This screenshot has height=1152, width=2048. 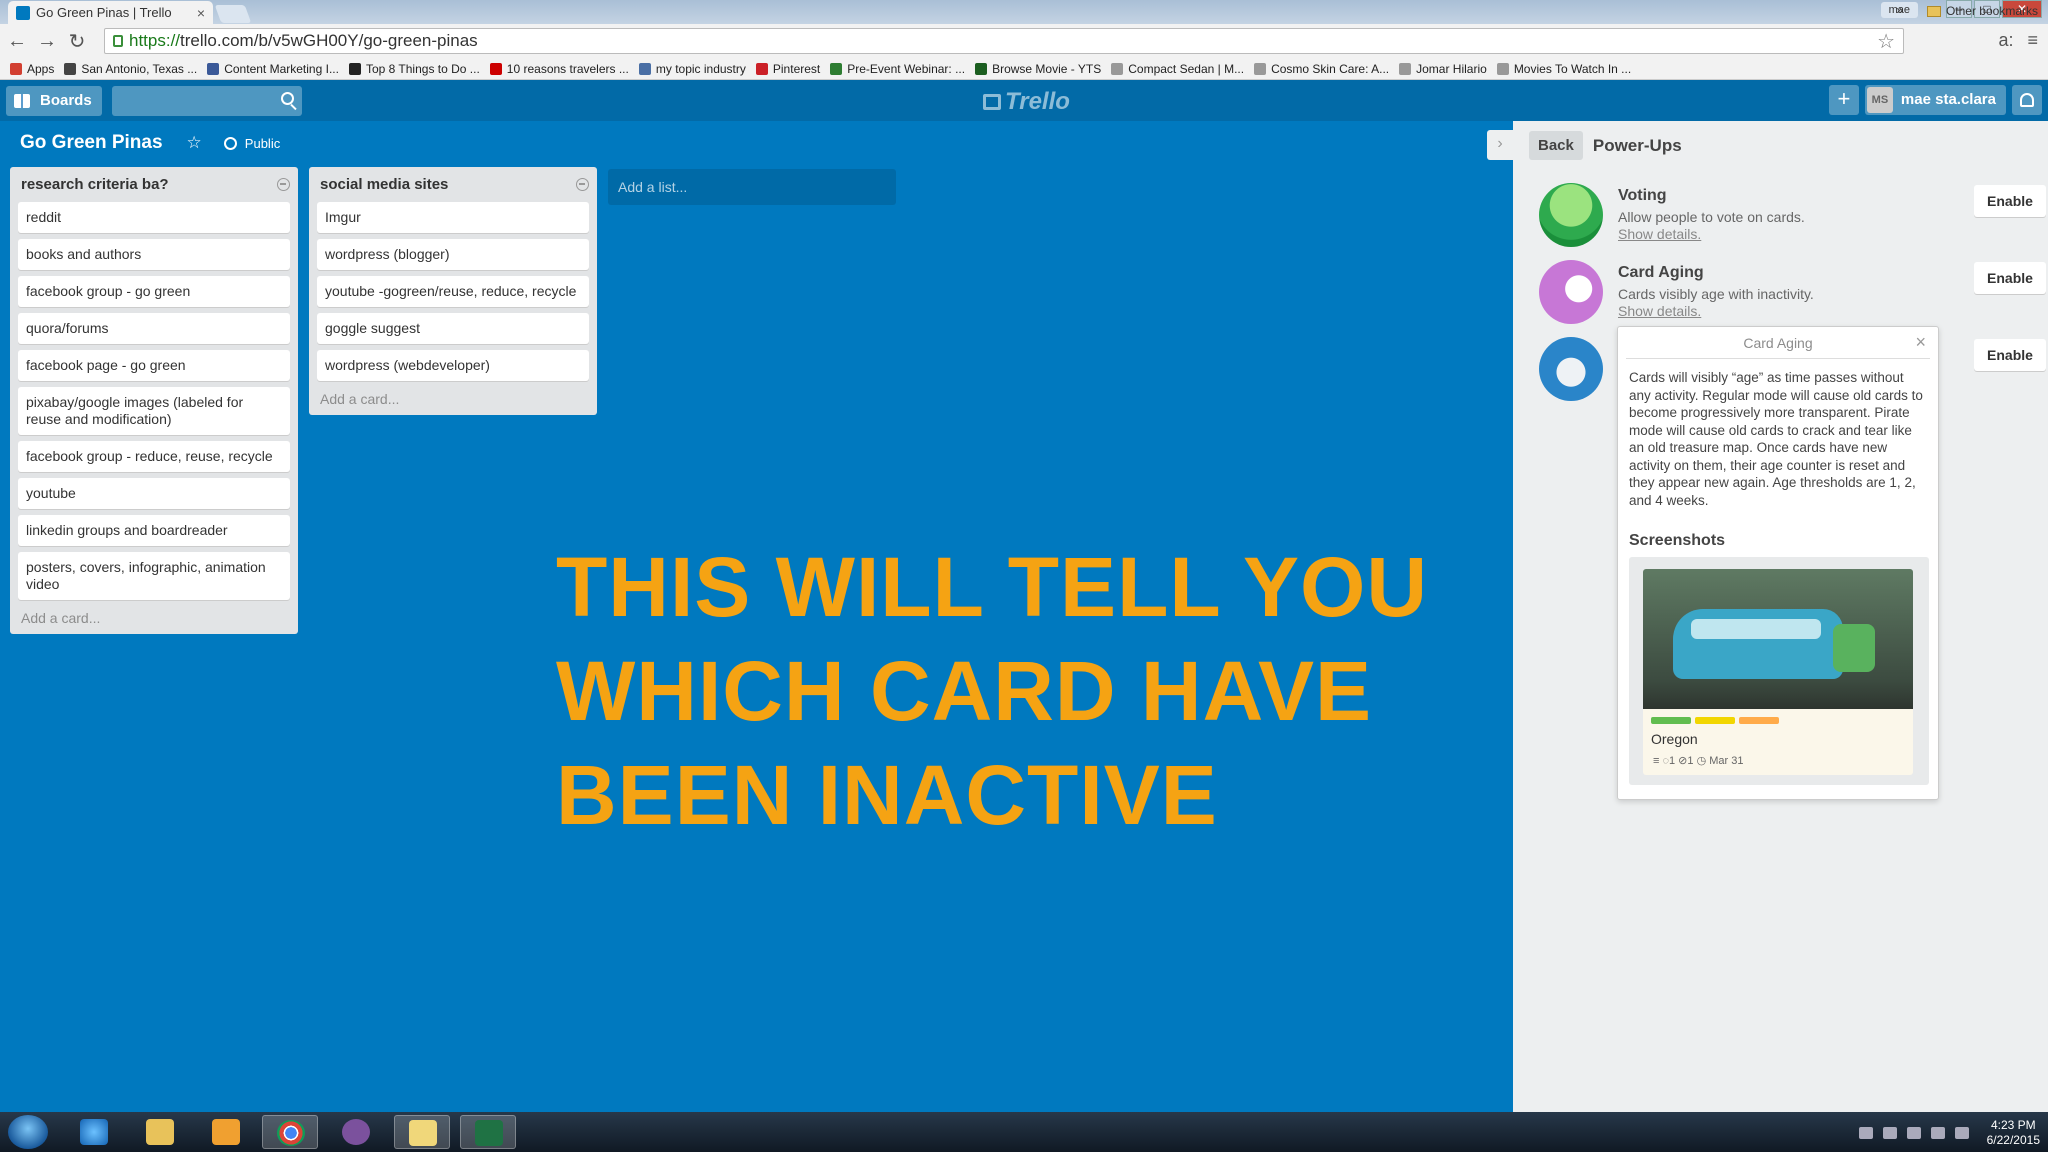 What do you see at coordinates (1920, 342) in the screenshot?
I see `close-icon: ×` at bounding box center [1920, 342].